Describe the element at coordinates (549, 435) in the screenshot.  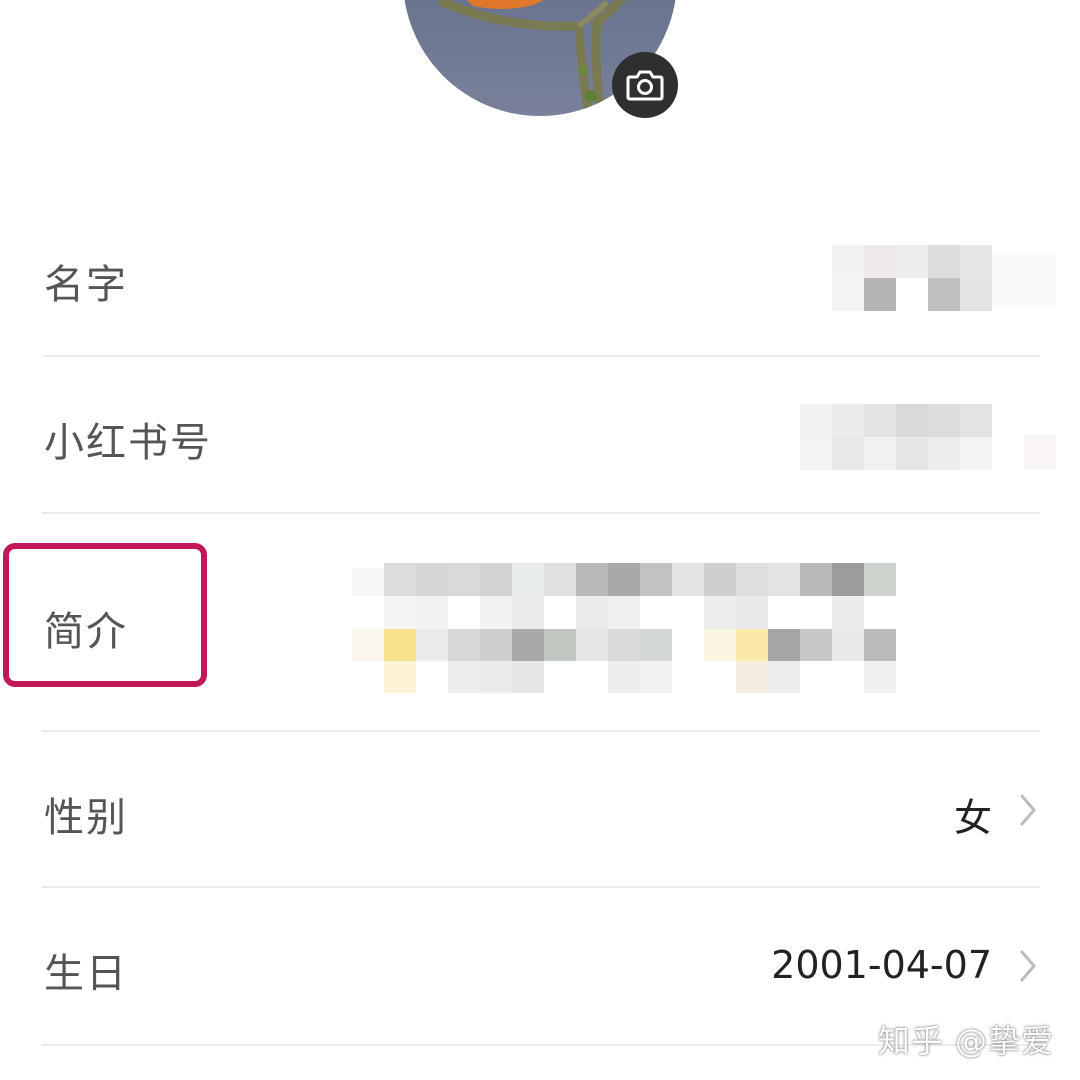
I see `field-row-redbook-id: 小红书号` at that location.